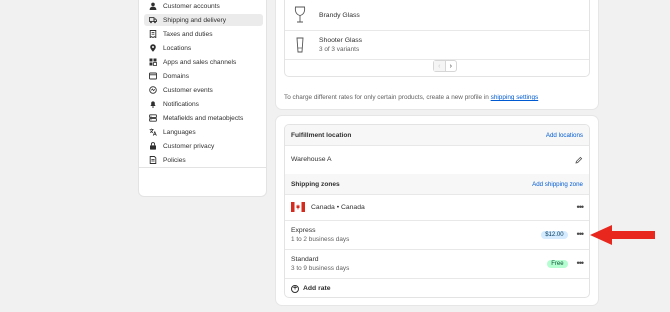 The image size is (670, 312). I want to click on zone-name: Canada • Canada, so click(338, 207).